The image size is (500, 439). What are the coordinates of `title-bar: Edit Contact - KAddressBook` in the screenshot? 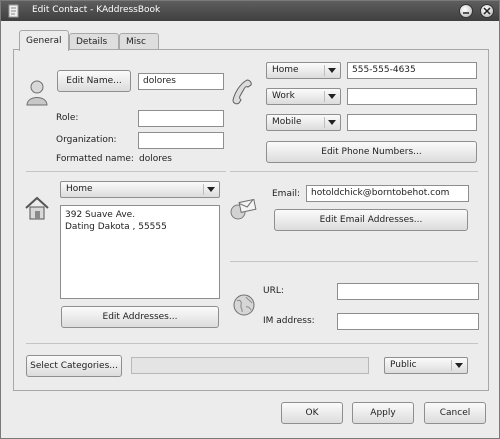 It's located at (250, 11).